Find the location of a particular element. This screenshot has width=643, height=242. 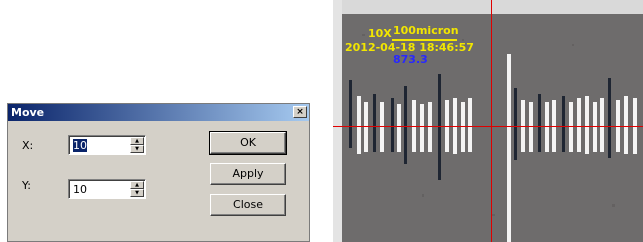

crosshair-horizontal is located at coordinates (488, 126).